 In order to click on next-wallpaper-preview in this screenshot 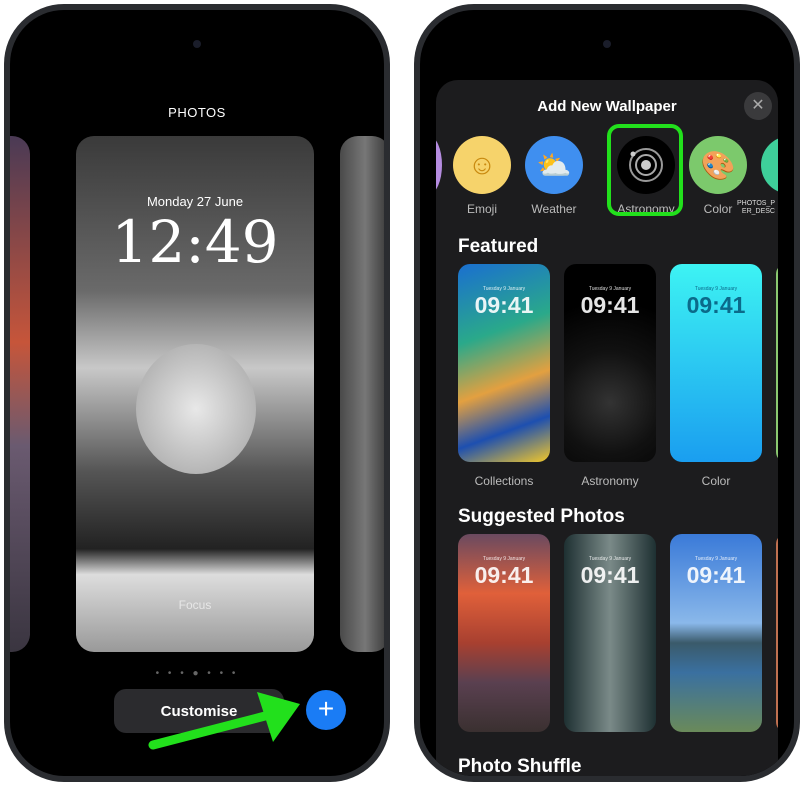, I will do `click(362, 394)`.